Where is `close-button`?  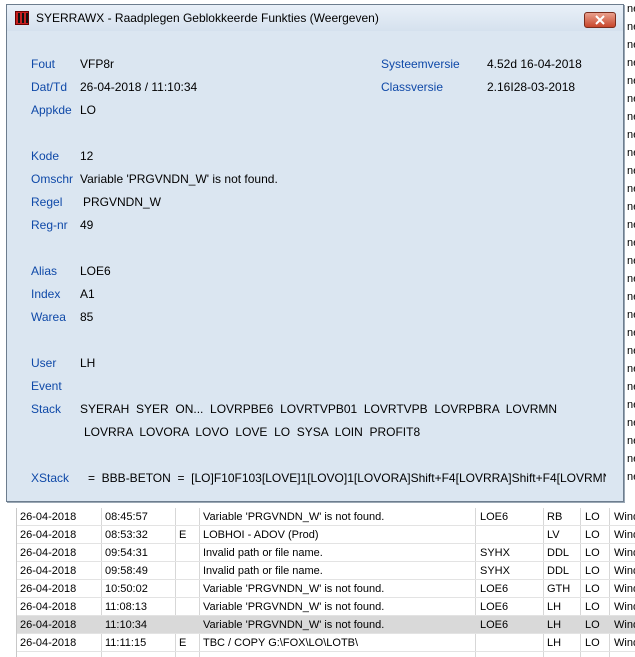
close-button is located at coordinates (600, 20).